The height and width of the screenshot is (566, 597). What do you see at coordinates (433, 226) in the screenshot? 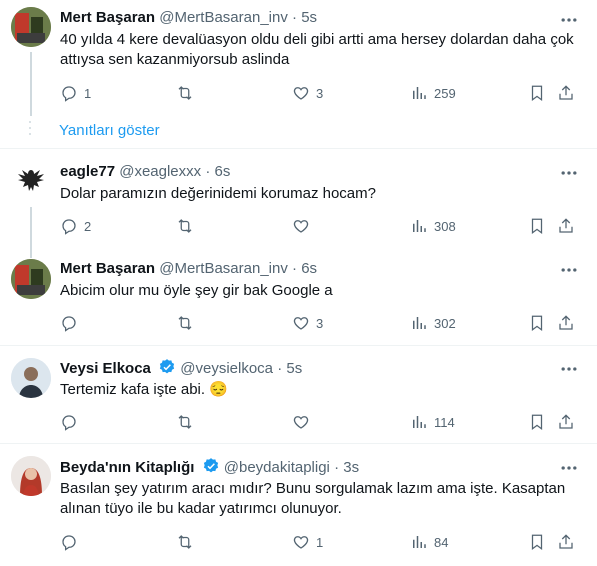
I see `views-button: 308` at bounding box center [433, 226].